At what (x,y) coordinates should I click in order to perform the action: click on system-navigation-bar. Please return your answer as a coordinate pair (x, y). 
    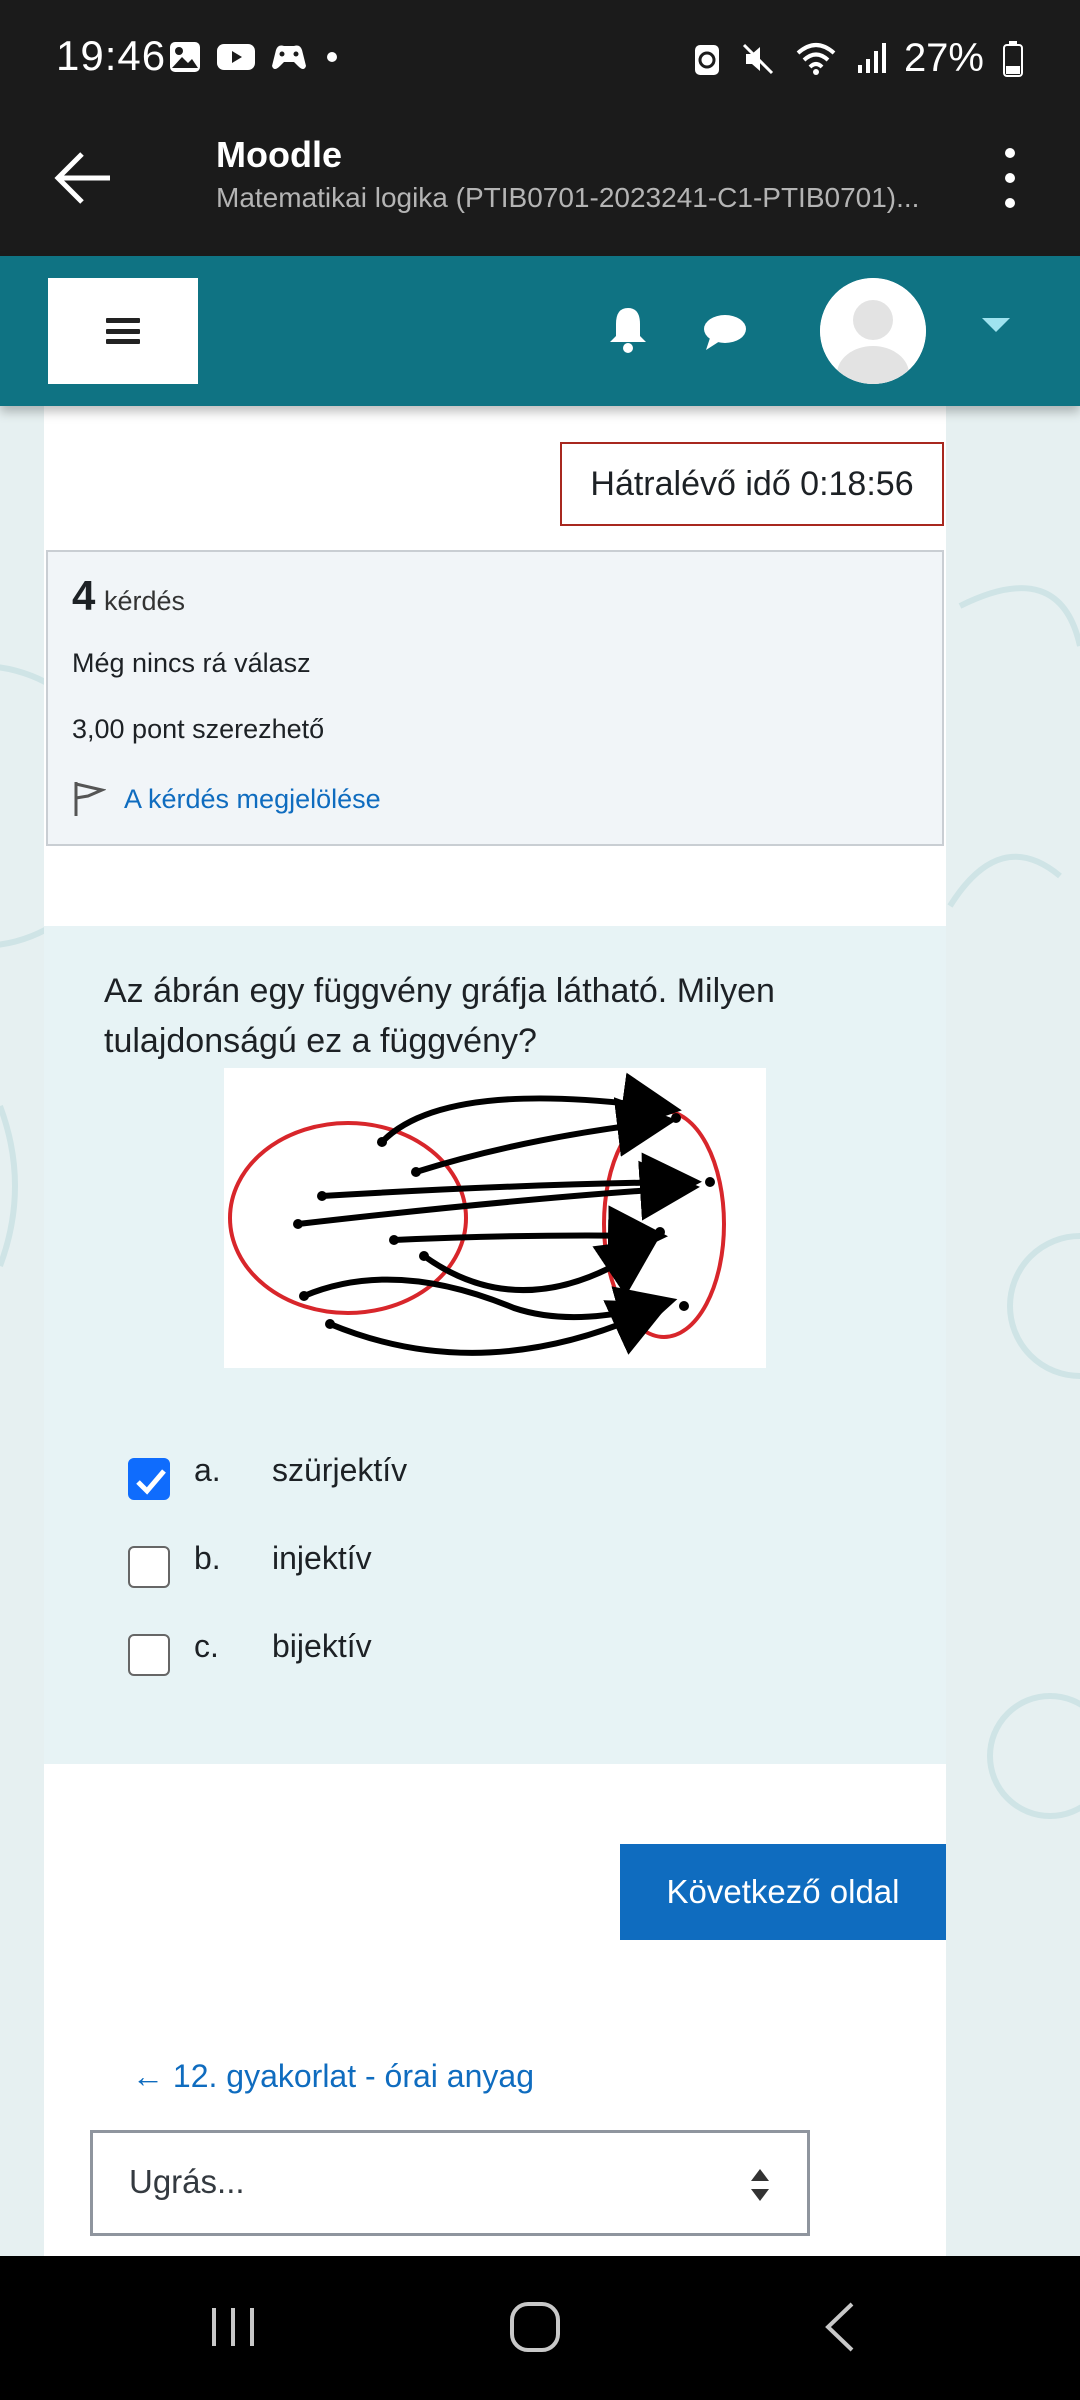
    Looking at the image, I should click on (540, 2328).